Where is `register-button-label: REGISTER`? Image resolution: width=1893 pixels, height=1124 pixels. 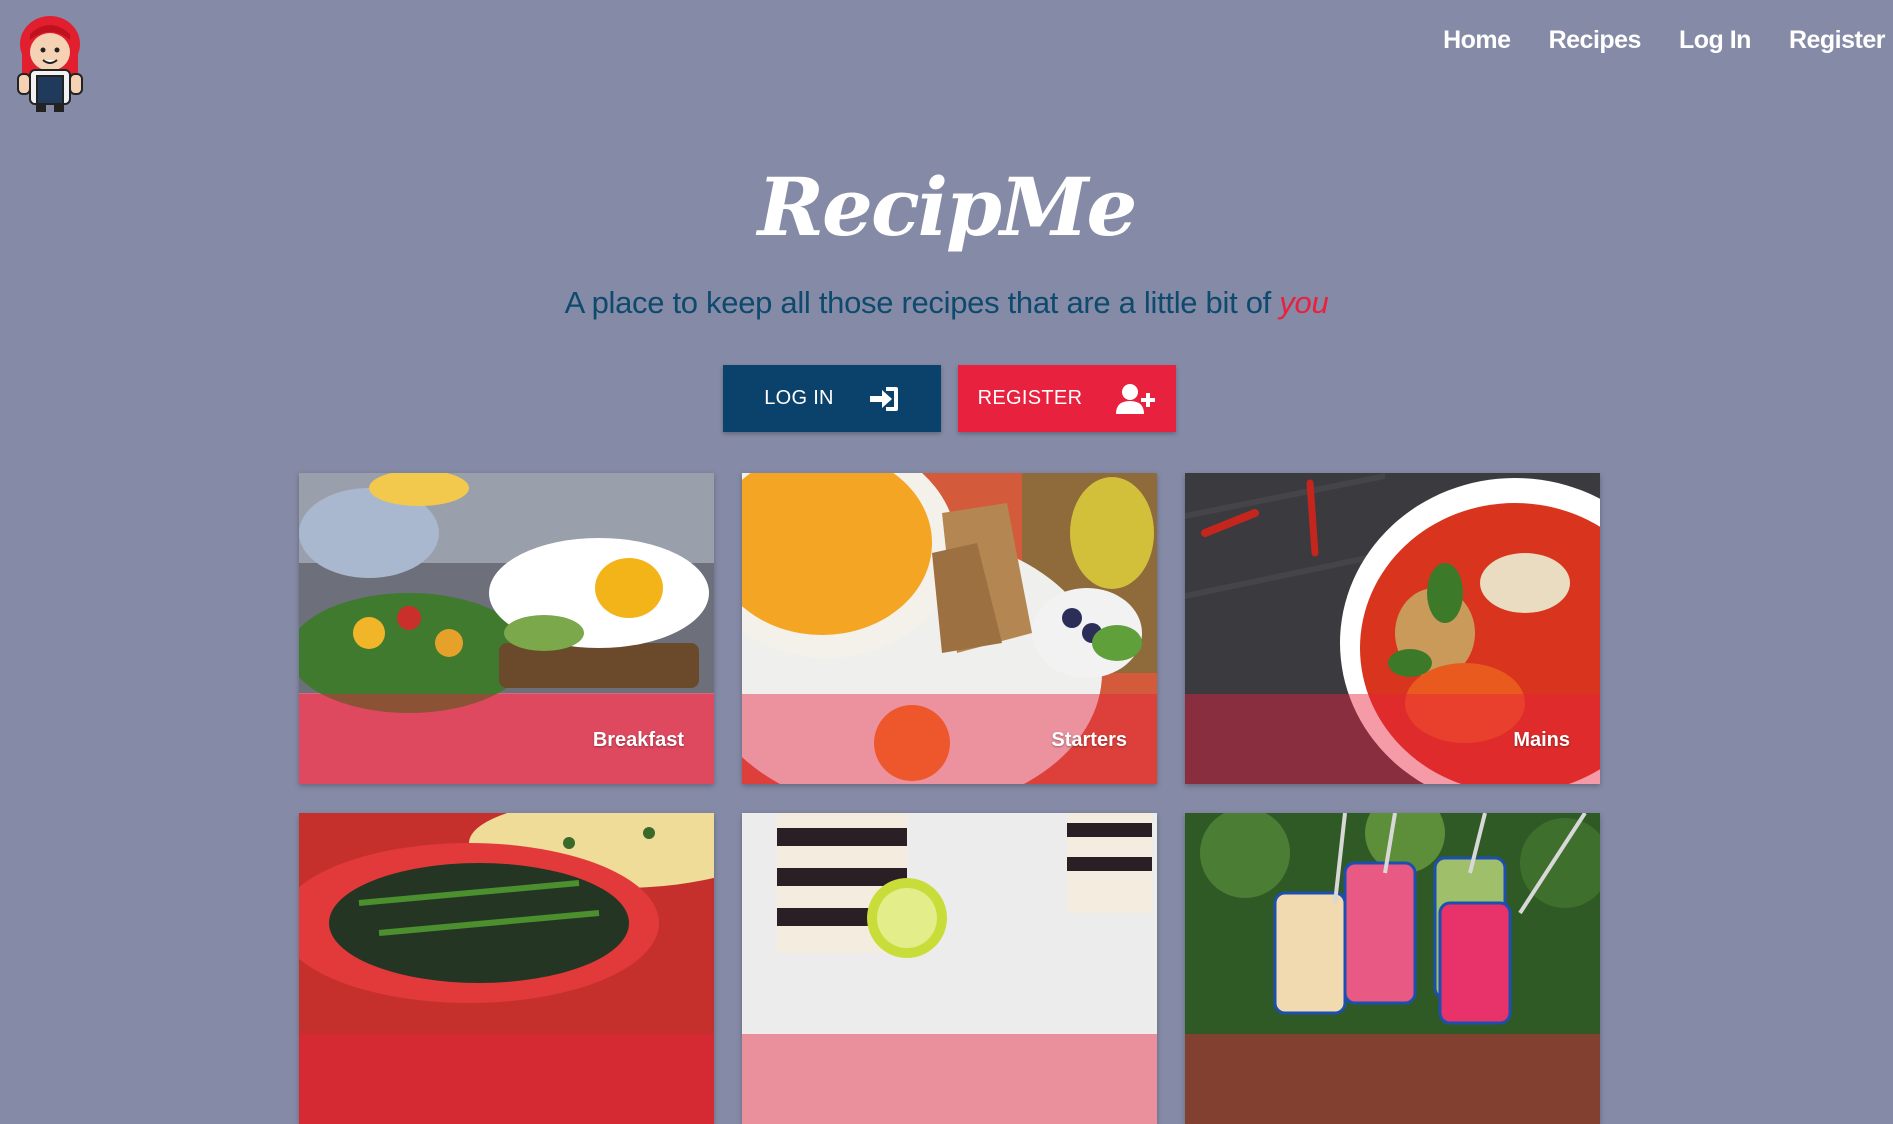
register-button-label: REGISTER is located at coordinates (1030, 398).